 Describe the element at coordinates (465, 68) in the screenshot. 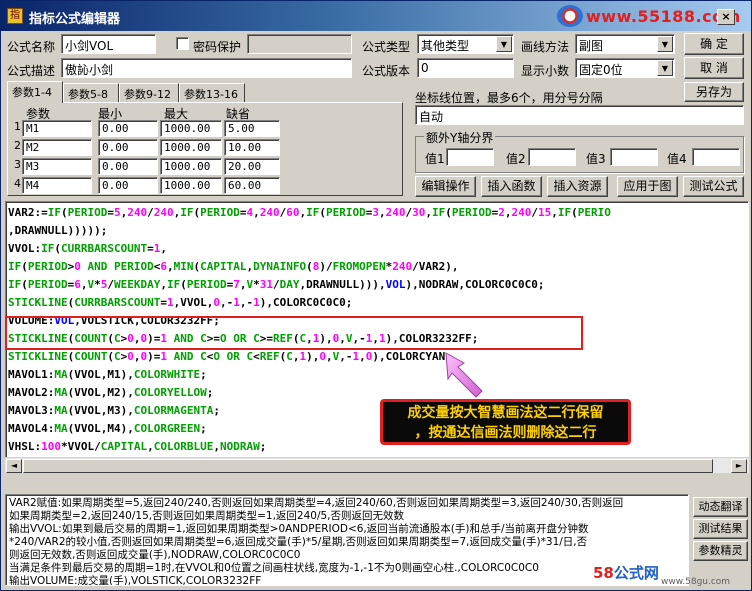

I see `version-input: 0` at that location.